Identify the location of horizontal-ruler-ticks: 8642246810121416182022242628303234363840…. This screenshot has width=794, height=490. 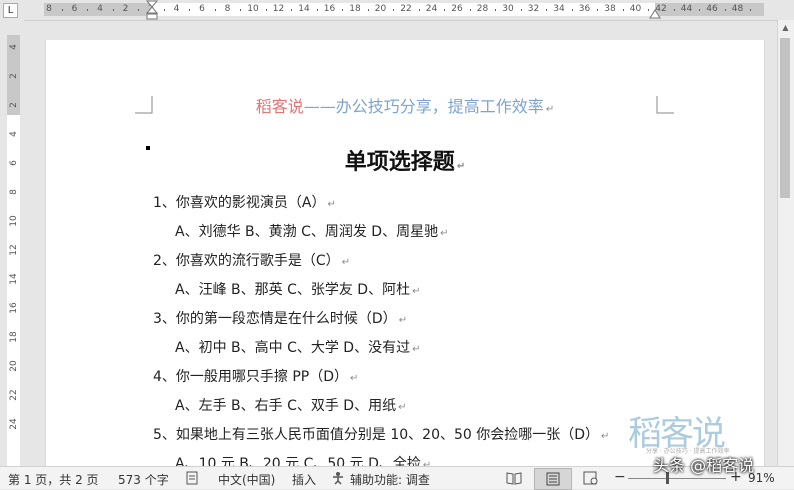
(397, 10).